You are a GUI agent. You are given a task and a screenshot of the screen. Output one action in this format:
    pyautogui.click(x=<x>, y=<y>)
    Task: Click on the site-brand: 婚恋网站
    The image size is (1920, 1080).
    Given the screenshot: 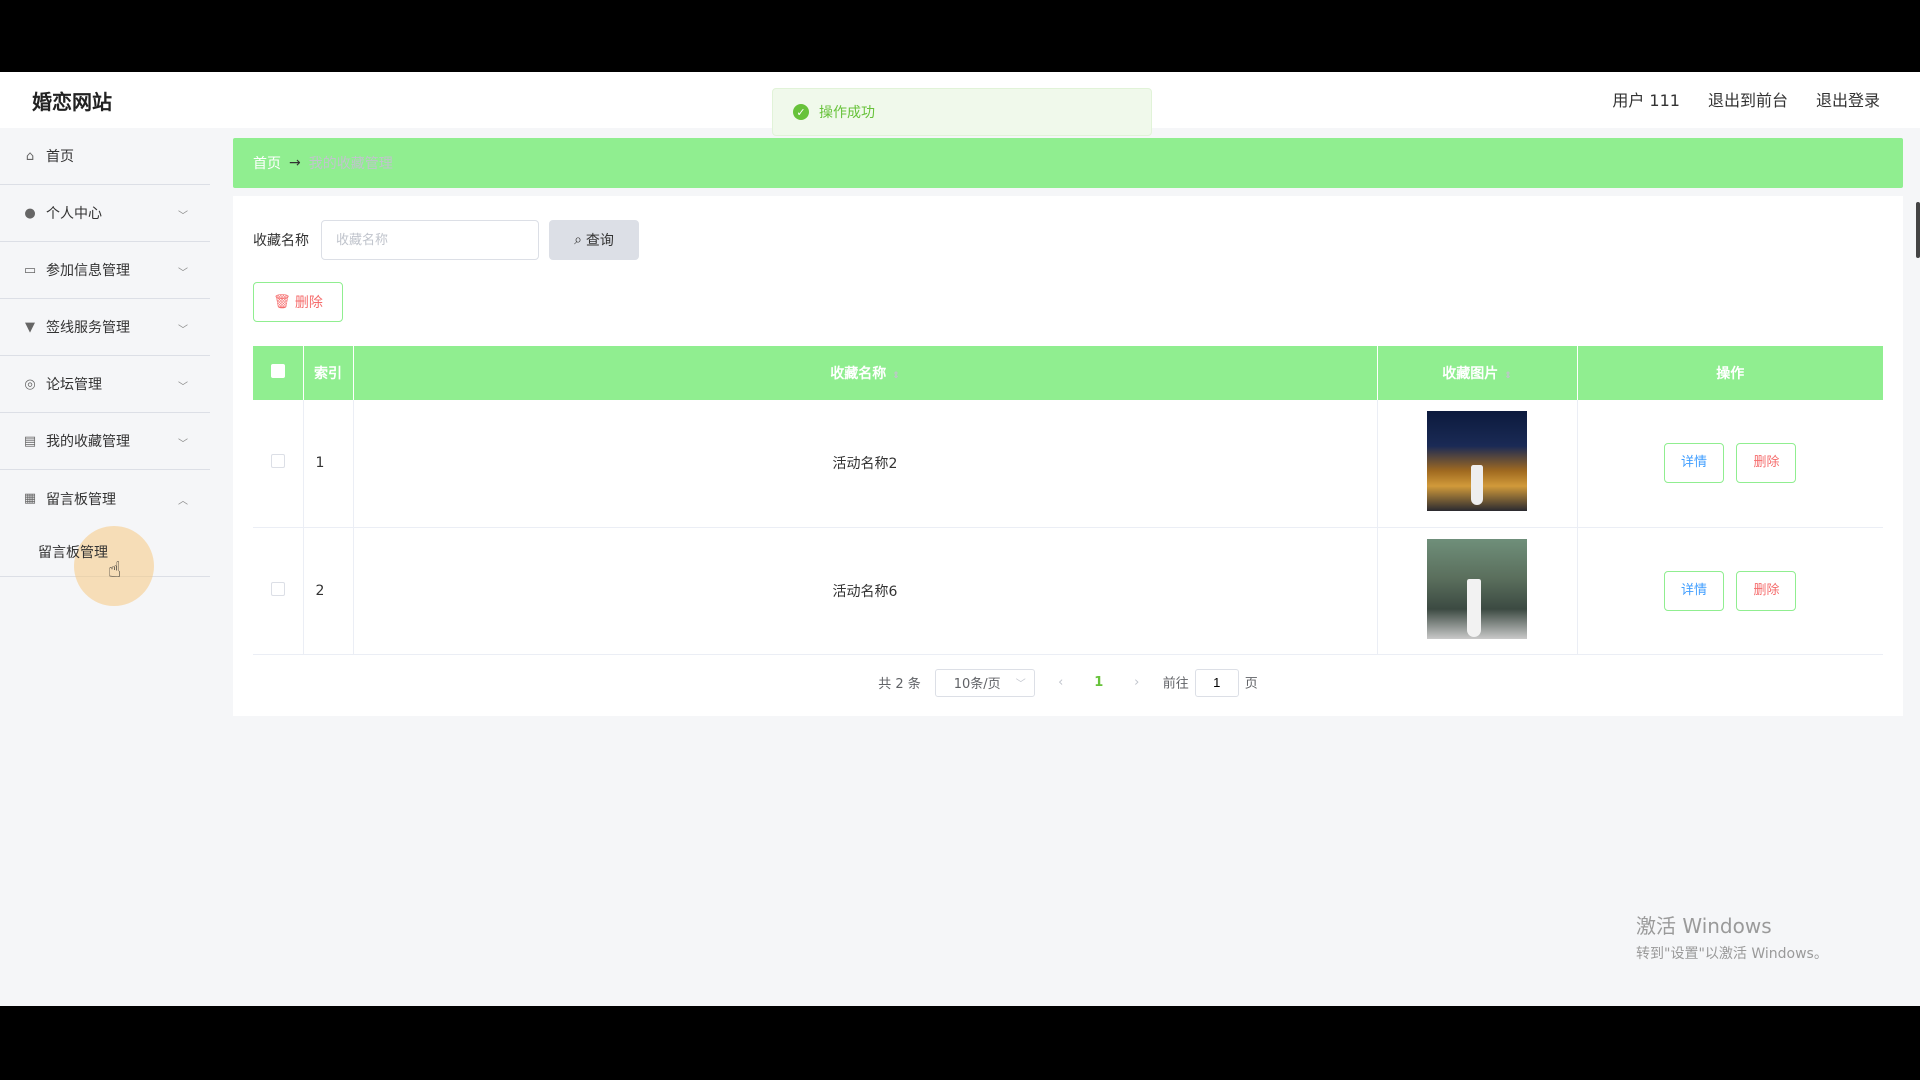 What is the action you would take?
    pyautogui.click(x=72, y=102)
    